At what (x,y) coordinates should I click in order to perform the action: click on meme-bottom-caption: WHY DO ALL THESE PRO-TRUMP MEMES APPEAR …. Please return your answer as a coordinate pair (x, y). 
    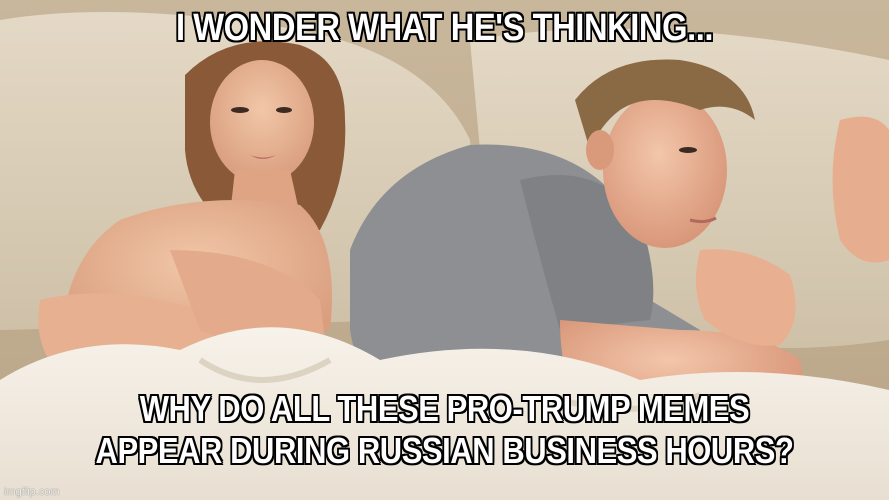
    Looking at the image, I should click on (444, 430).